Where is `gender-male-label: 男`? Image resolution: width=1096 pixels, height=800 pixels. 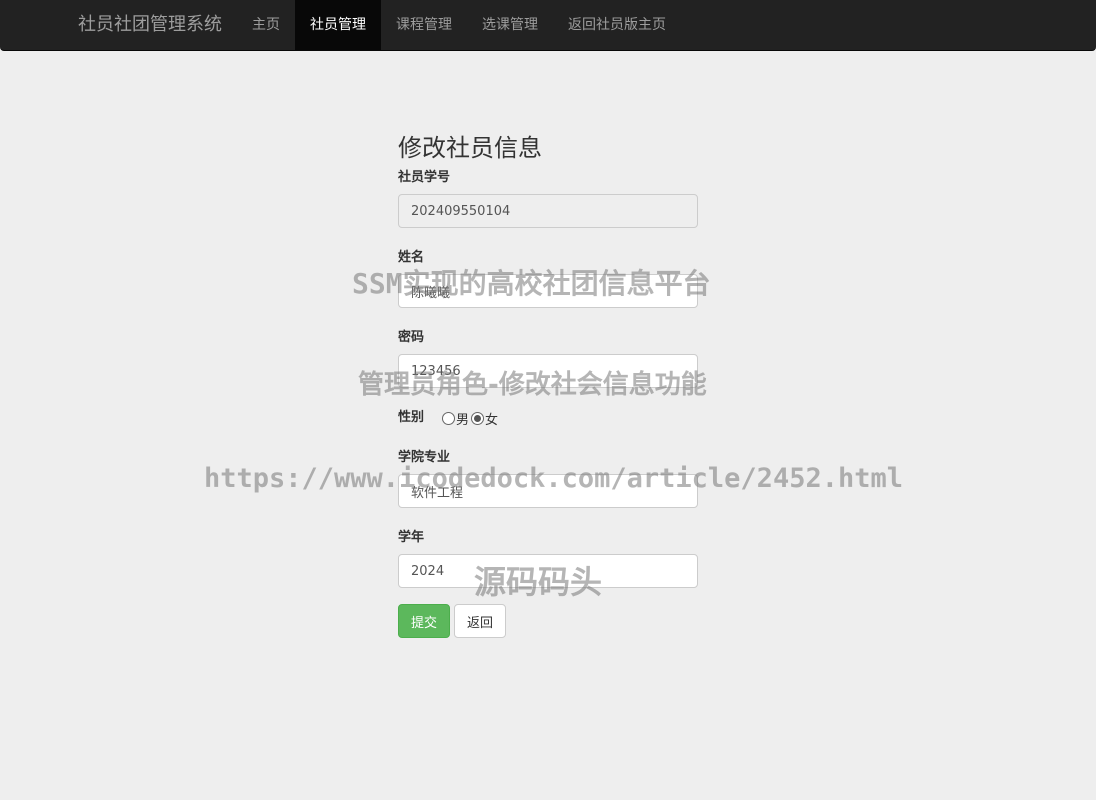
gender-male-label: 男 is located at coordinates (463, 420).